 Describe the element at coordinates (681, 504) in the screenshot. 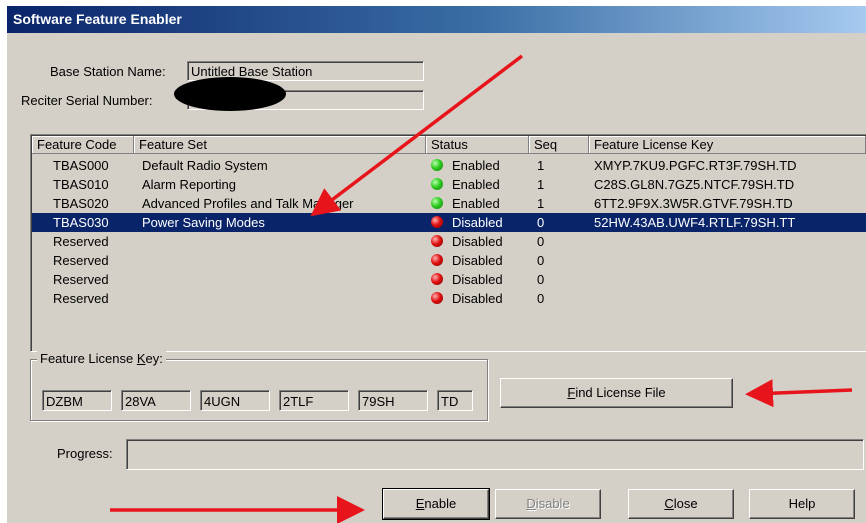

I see `close-button: Close` at that location.